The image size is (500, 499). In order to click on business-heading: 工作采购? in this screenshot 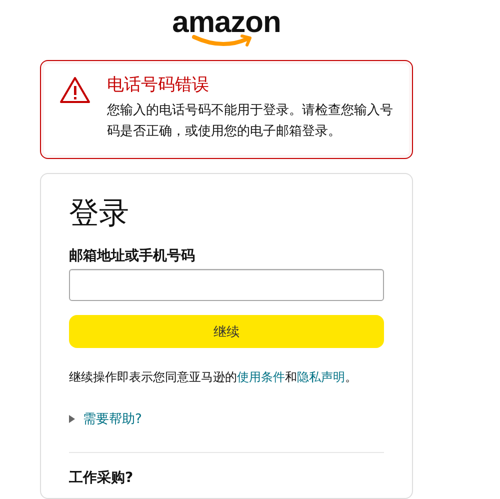, I will do `click(101, 478)`.